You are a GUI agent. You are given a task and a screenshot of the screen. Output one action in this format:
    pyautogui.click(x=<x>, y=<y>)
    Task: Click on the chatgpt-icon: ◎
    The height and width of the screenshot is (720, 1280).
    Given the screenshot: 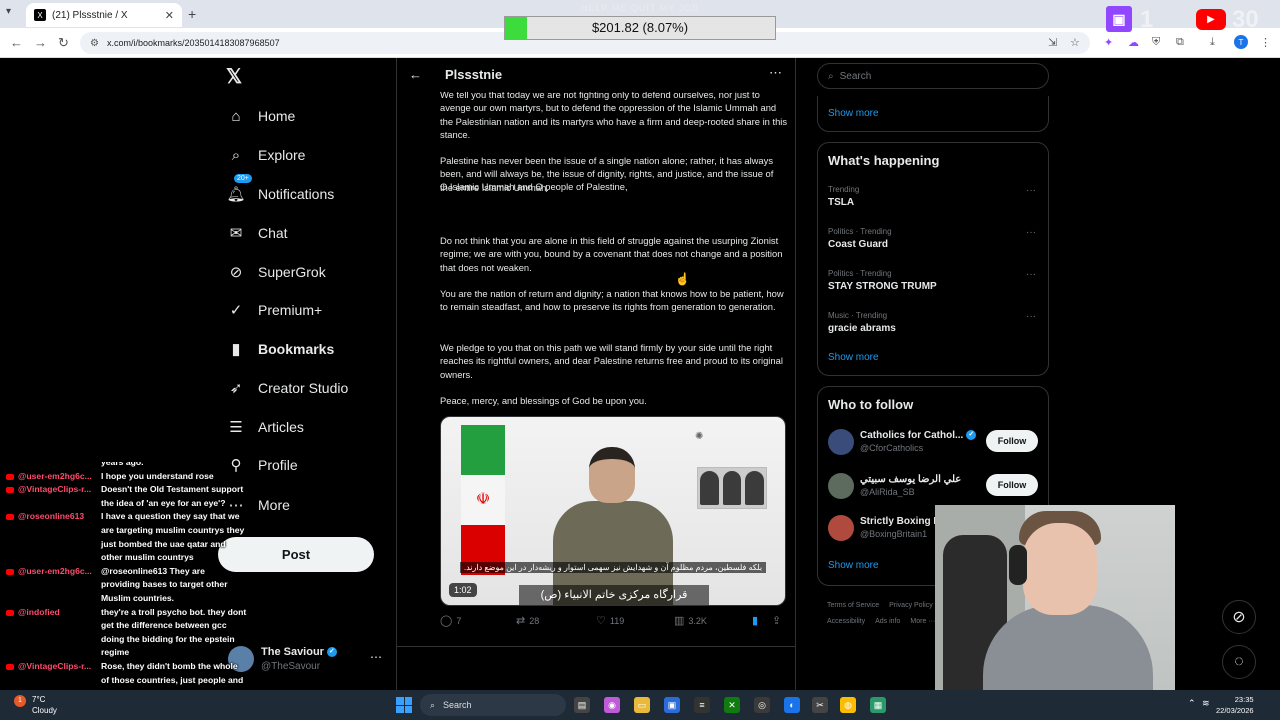 What is the action you would take?
    pyautogui.click(x=762, y=705)
    